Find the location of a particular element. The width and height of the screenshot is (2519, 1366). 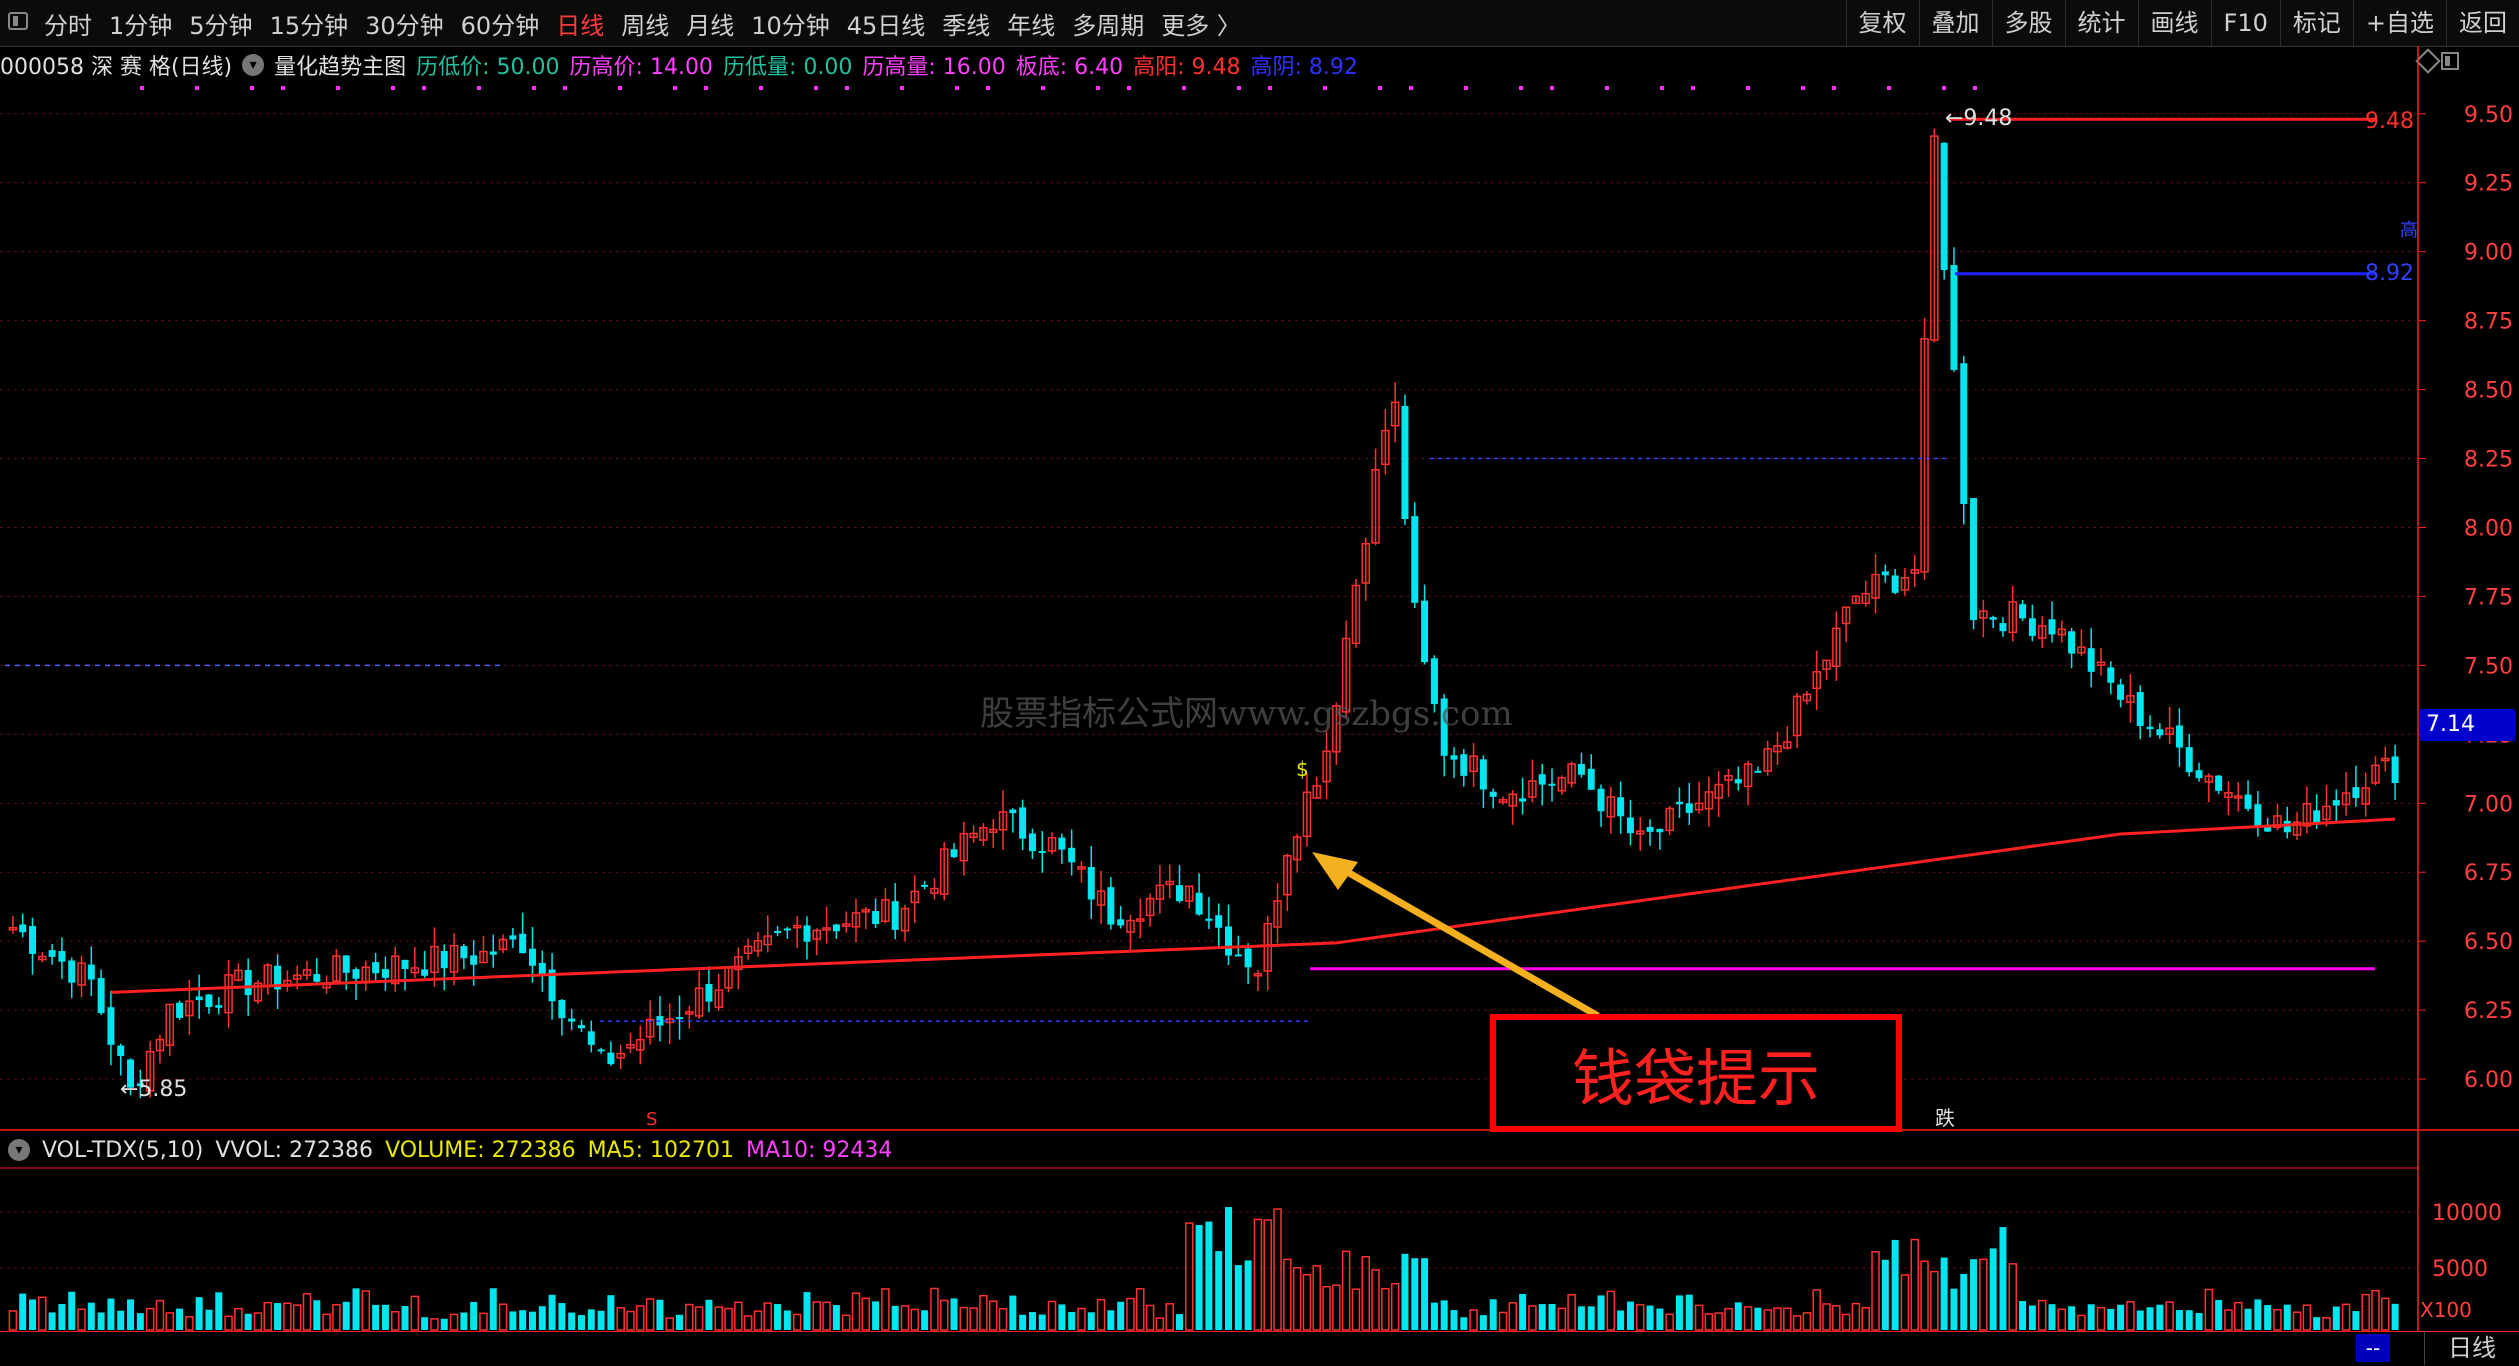

price-tick-label: 9.25 is located at coordinates (2488, 184).